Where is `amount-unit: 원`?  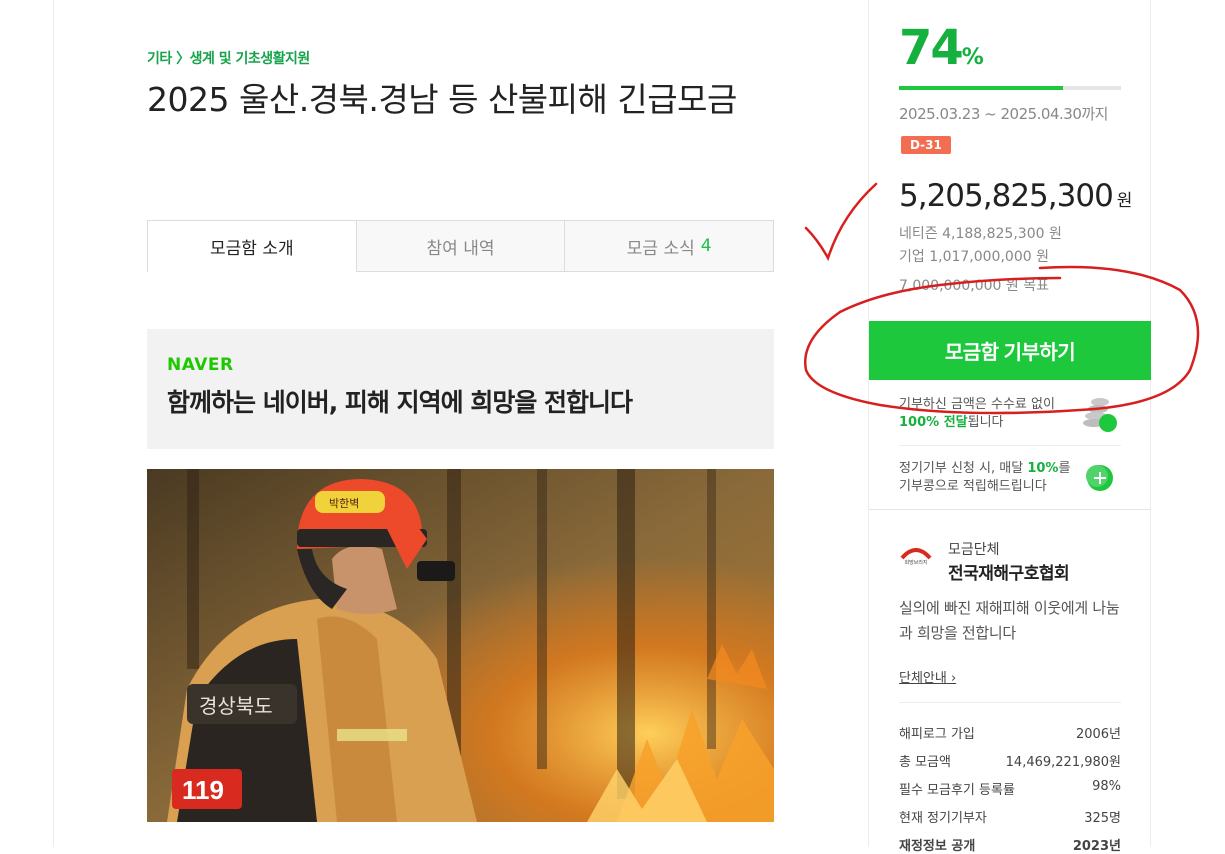 amount-unit: 원 is located at coordinates (1124, 201).